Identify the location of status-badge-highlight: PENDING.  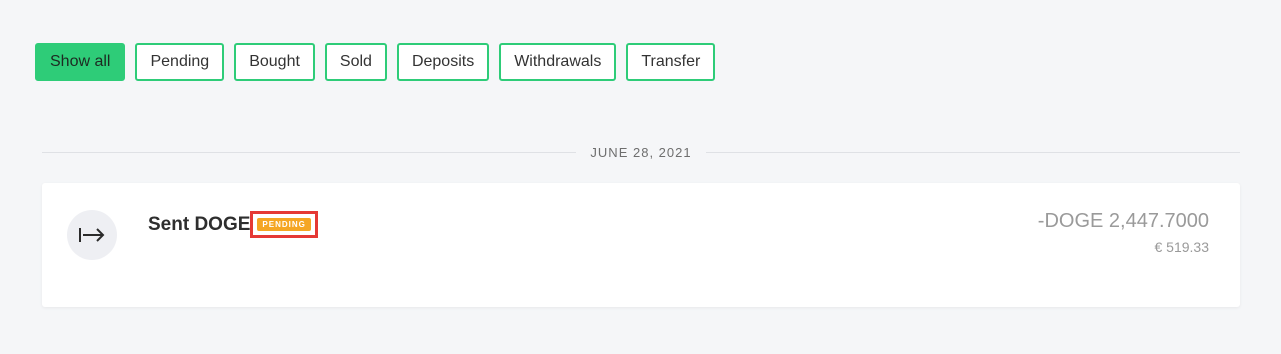
(284, 224).